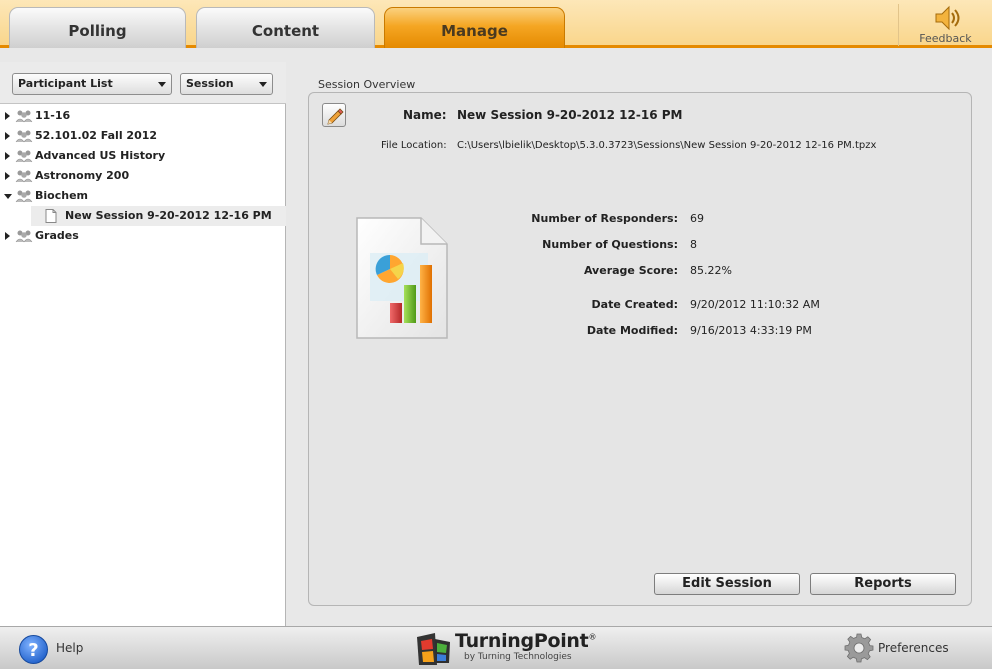 This screenshot has width=992, height=669. Describe the element at coordinates (433, 649) in the screenshot. I see `turningpoint-logo-icon` at that location.